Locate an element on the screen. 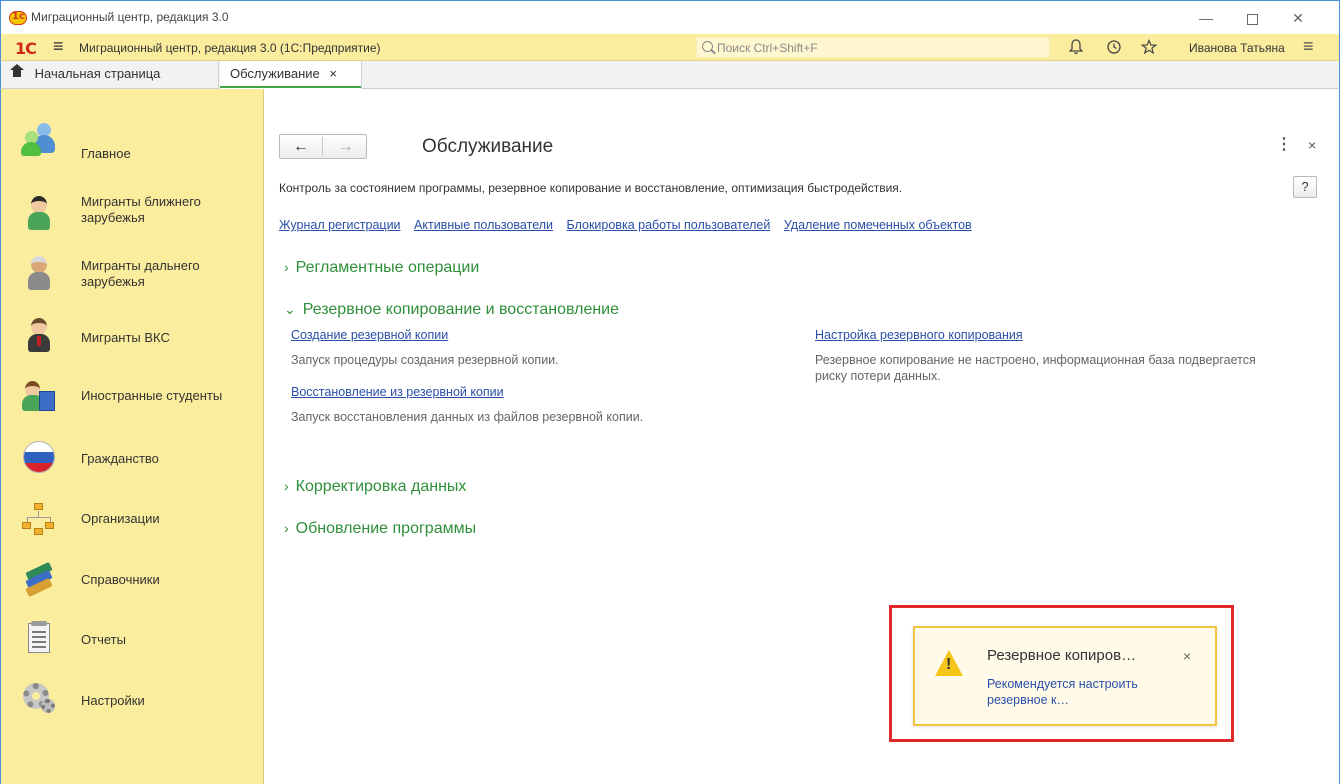 The height and width of the screenshot is (784, 1340). people-icon is located at coordinates (39, 139).